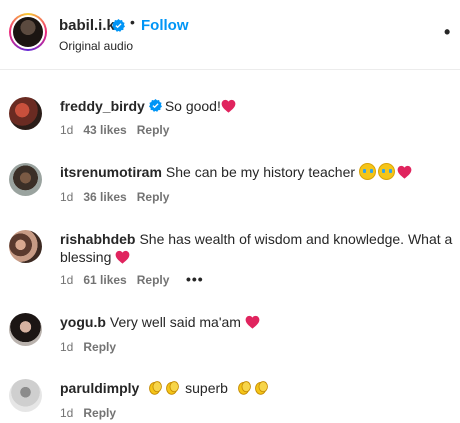 The image size is (460, 423). I want to click on comment-likes: 61 likes, so click(104, 280).